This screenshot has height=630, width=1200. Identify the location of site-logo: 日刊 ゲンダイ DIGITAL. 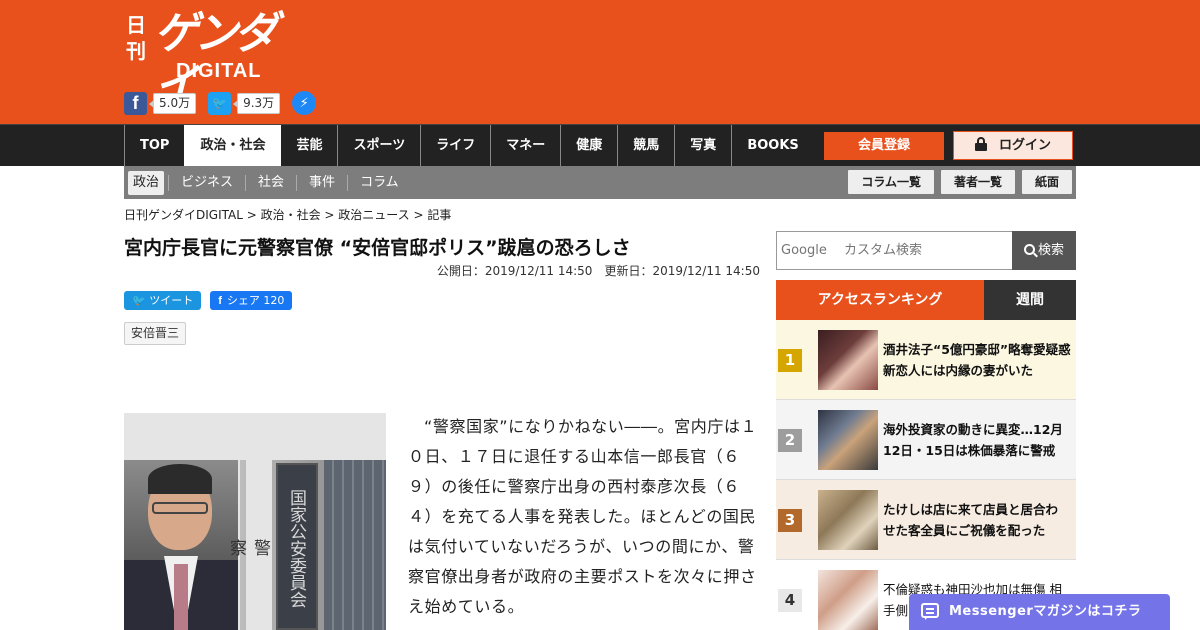
(216, 59).